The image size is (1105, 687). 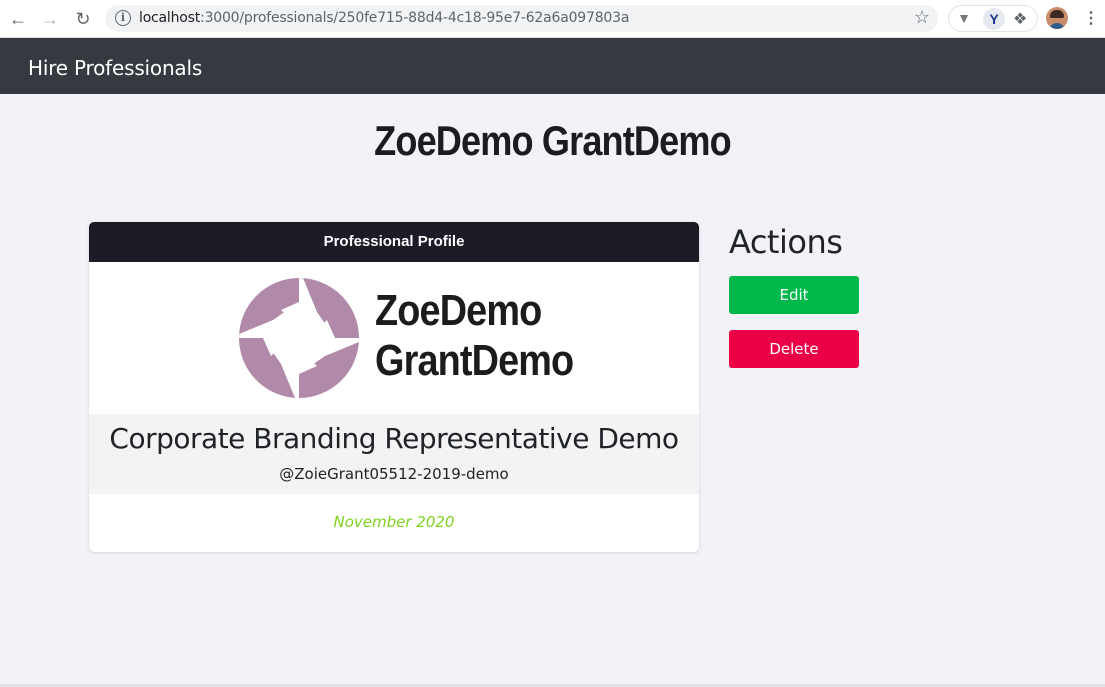 I want to click on puzzle-extensions-icon: ❖, so click(x=1020, y=19).